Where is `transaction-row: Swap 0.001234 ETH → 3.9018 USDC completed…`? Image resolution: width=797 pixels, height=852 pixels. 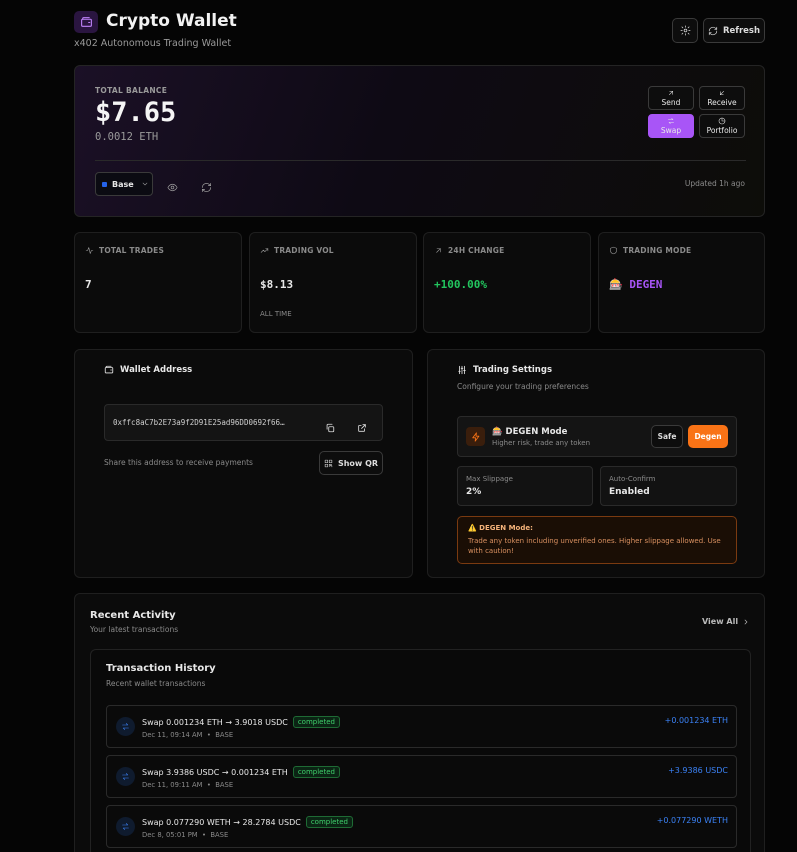
transaction-row: Swap 0.001234 ETH → 3.9018 USDC completed… is located at coordinates (421, 726).